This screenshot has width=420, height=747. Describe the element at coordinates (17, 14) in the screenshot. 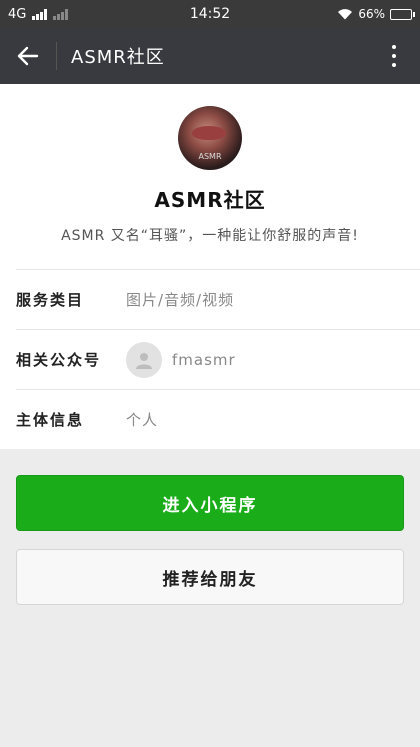

I see `network-type: 4G` at that location.